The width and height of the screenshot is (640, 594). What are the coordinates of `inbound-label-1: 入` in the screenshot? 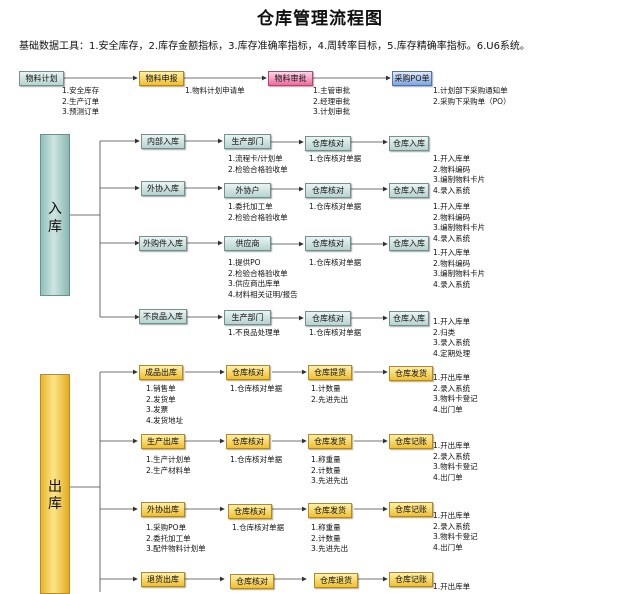 It's located at (55, 209).